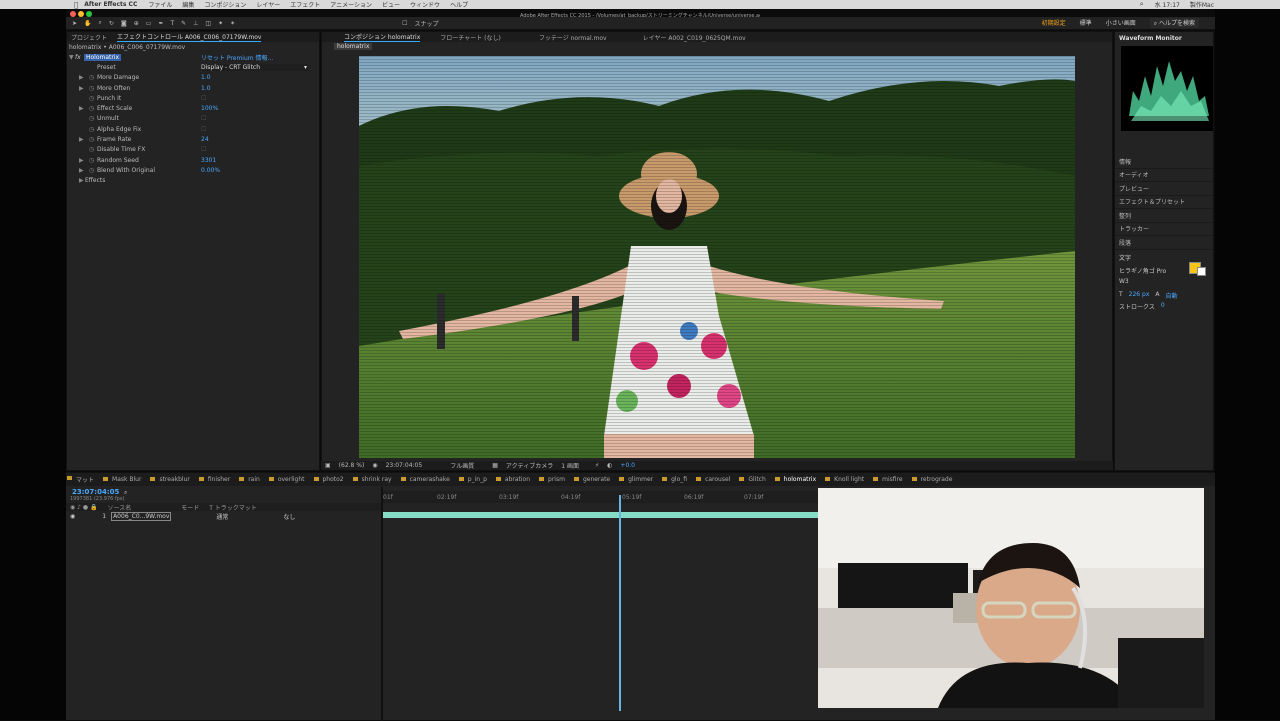 The width and height of the screenshot is (1280, 721). Describe the element at coordinates (110, 4) in the screenshot. I see `app-name-menu: After Effects CC` at that location.